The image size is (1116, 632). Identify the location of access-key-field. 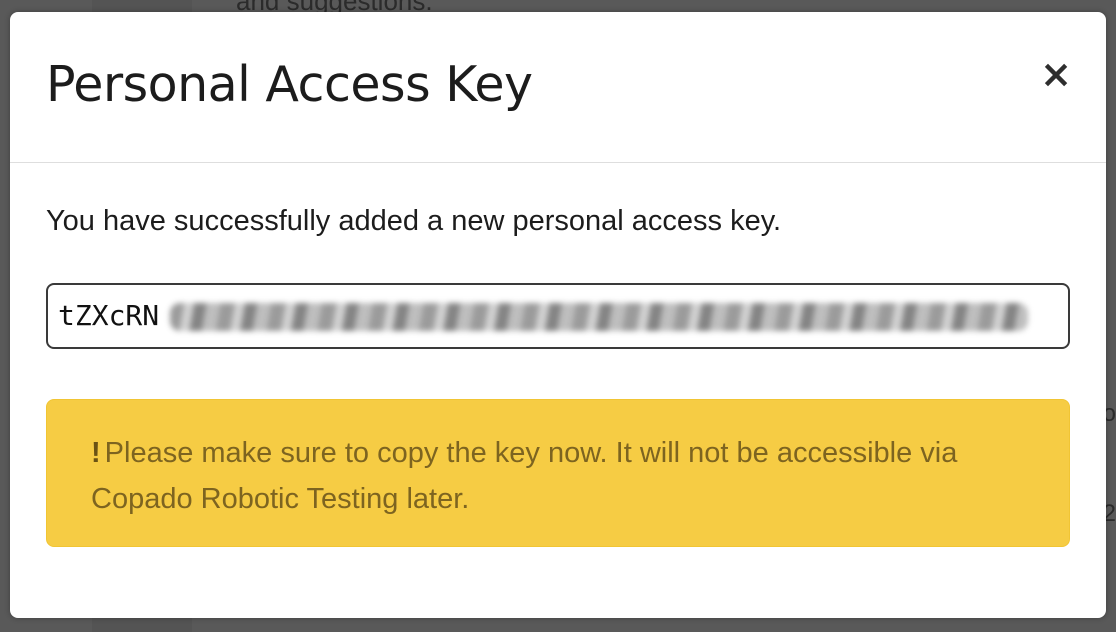
(558, 316).